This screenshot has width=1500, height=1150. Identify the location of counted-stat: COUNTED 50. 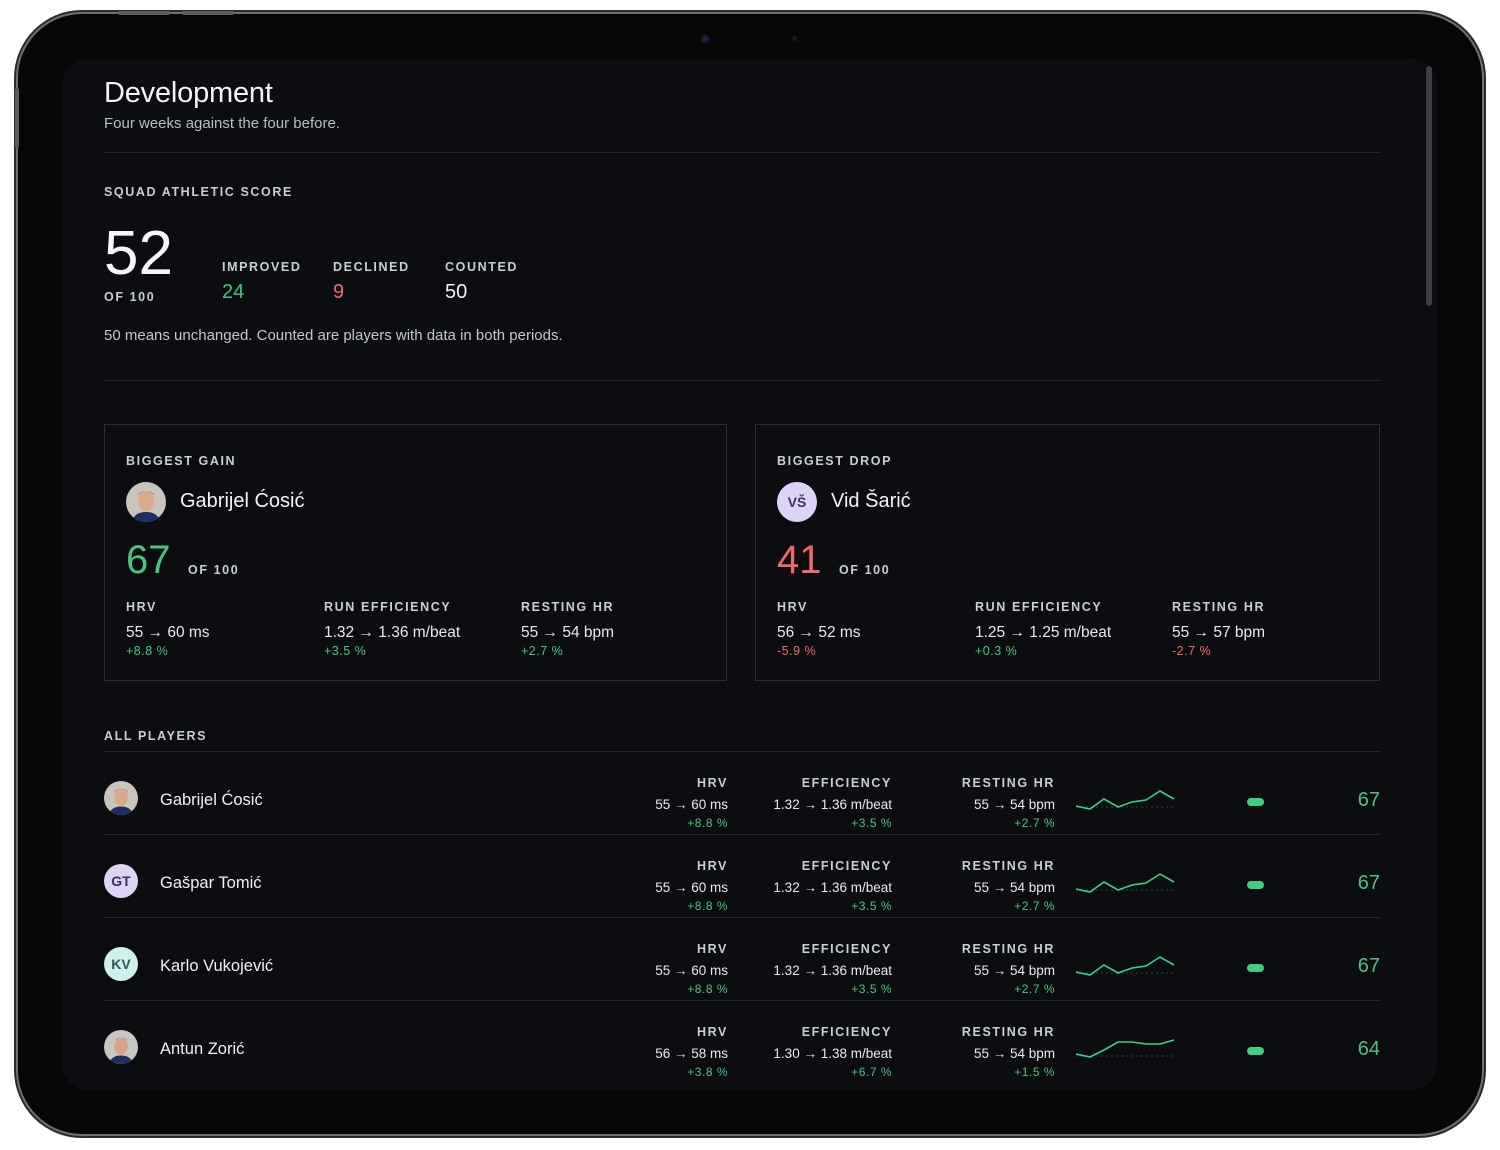
(481, 282).